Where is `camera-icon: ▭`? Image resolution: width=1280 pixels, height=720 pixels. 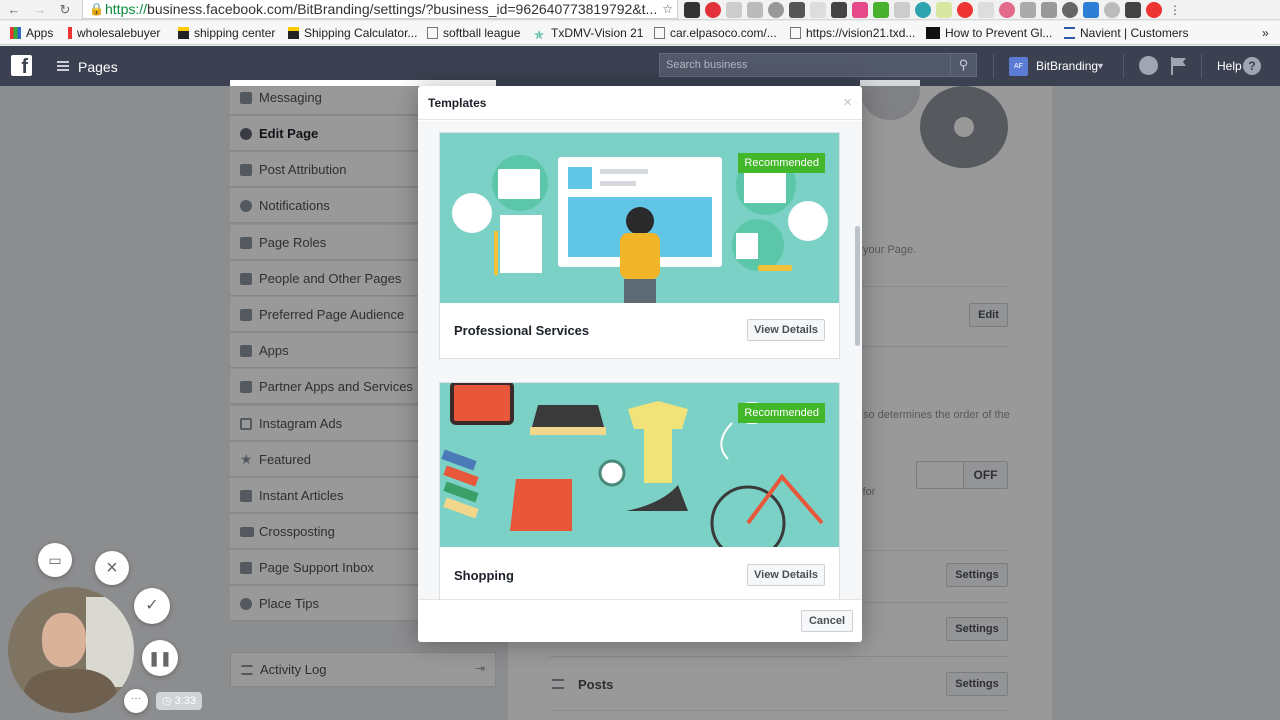 camera-icon: ▭ is located at coordinates (55, 560).